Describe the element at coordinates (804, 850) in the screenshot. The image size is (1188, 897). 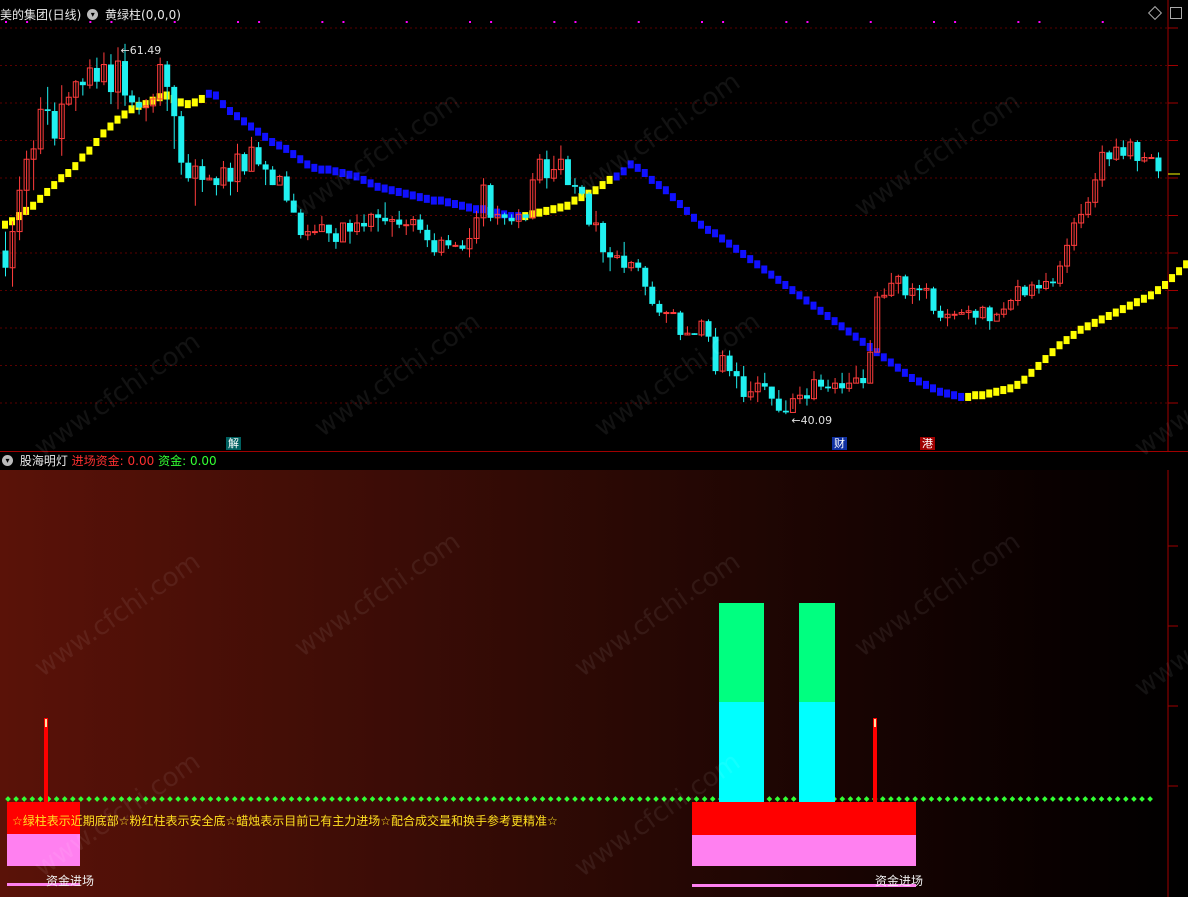
I see `pink-bar` at that location.